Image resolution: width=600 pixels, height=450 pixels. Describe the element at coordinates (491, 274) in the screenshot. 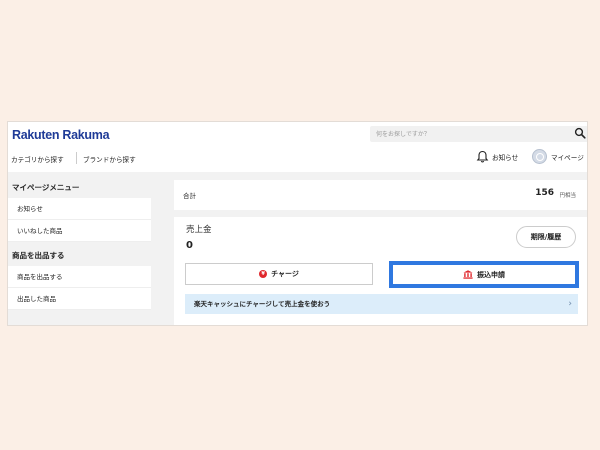

I see `transfer-label: 振込申請` at that location.